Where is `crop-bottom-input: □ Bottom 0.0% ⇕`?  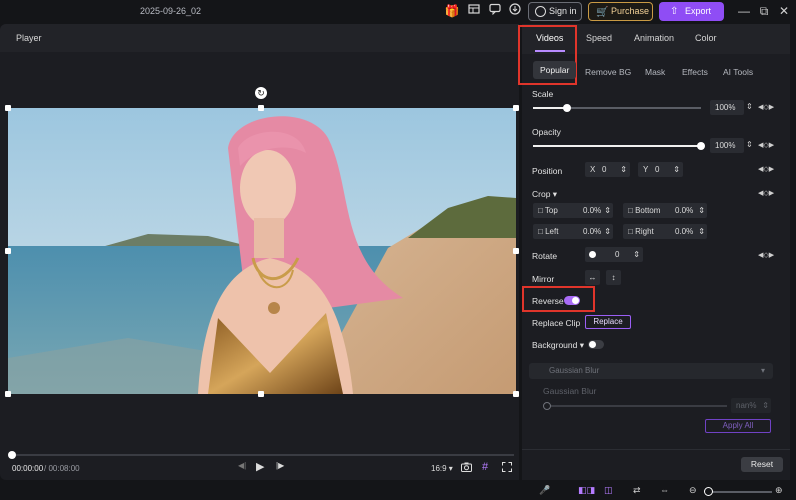
crop-bottom-input: □ Bottom 0.0% ⇕ is located at coordinates (665, 210).